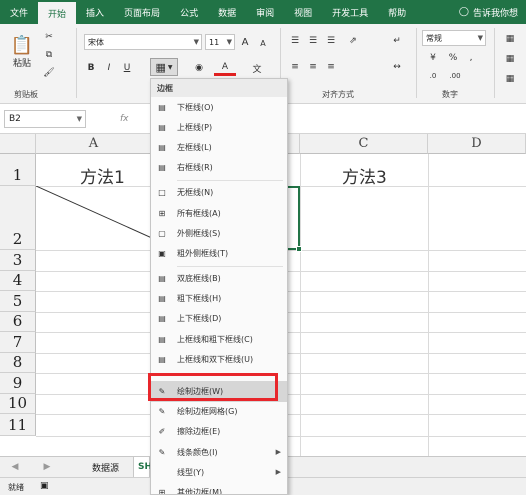 The height and width of the screenshot is (495, 526). I want to click on row-header-10: 10, so click(18, 403).